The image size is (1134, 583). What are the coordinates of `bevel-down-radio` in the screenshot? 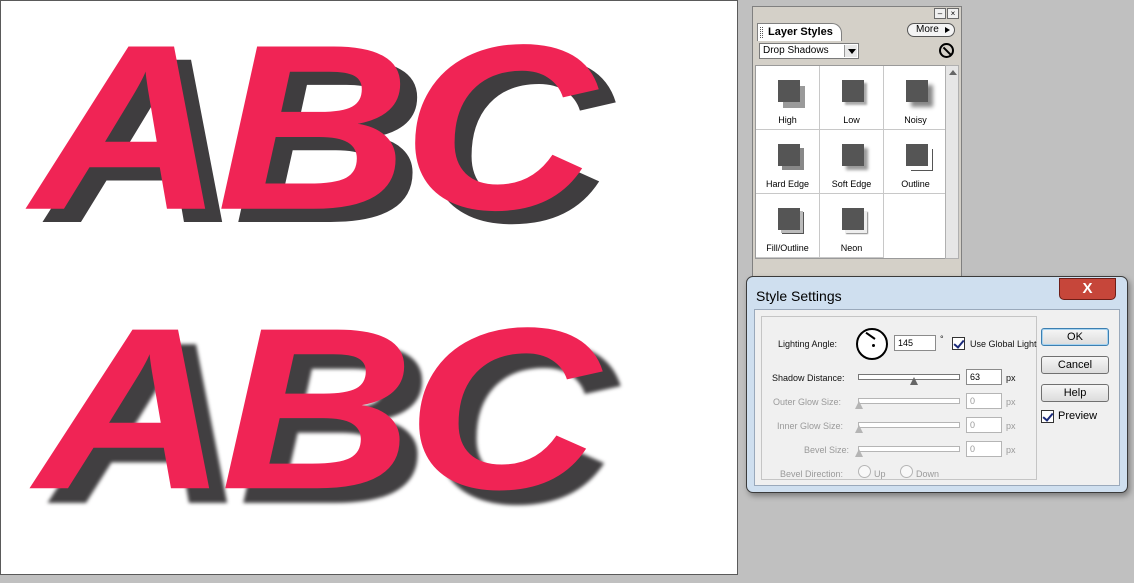 It's located at (906, 471).